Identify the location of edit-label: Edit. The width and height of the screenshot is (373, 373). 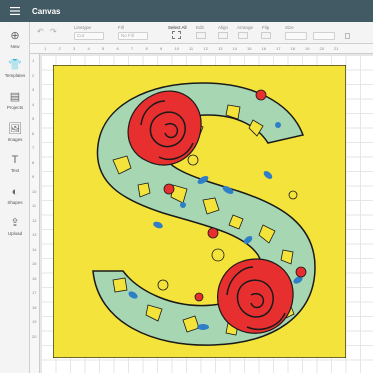
(200, 27).